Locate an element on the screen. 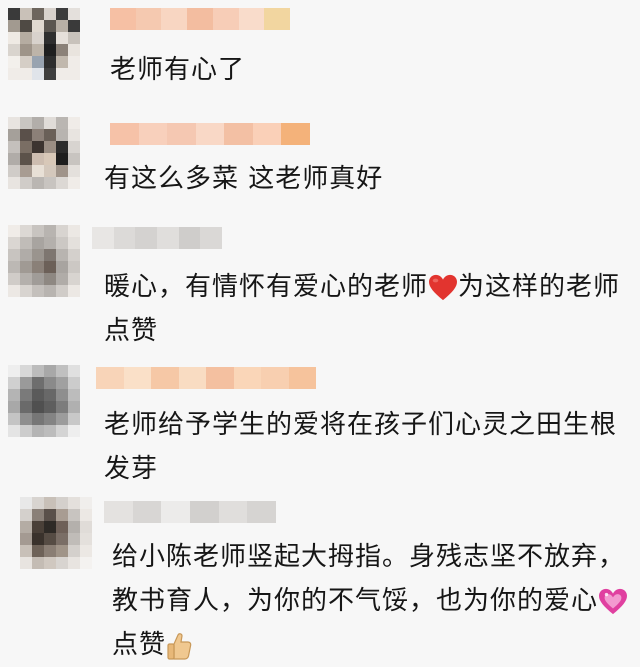 The width and height of the screenshot is (640, 667). comment-text-line: 老师给予学生的爱将在孩子们心灵之田生根 is located at coordinates (361, 425).